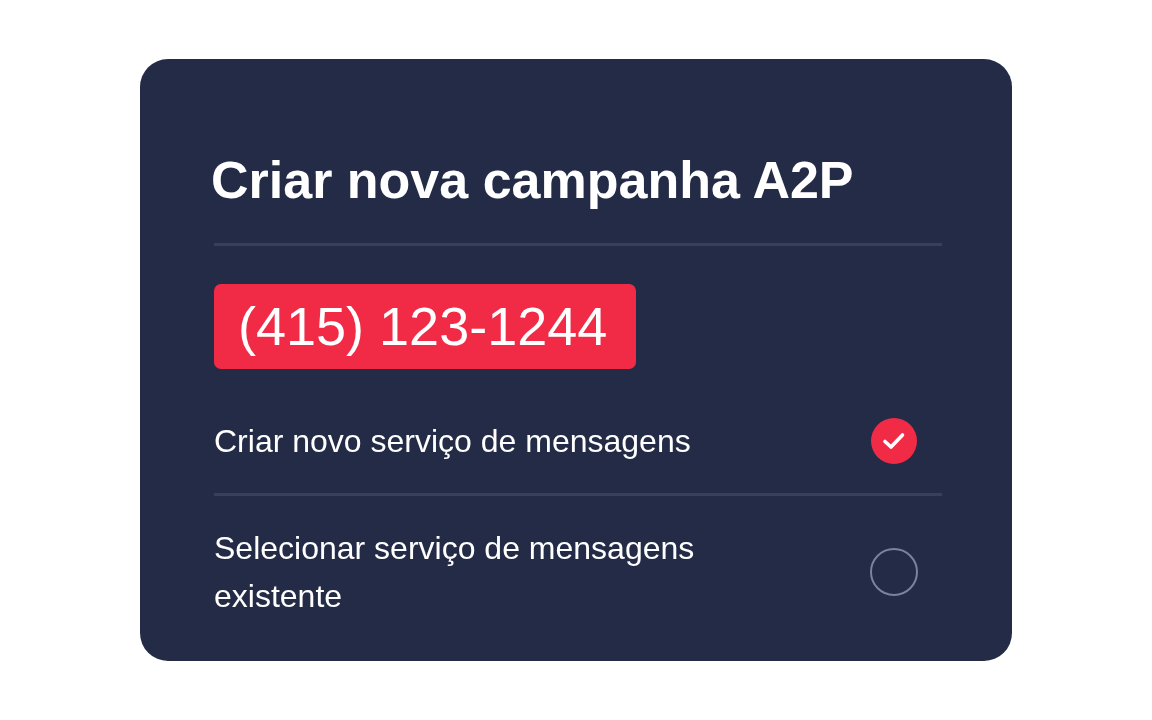 The image size is (1152, 720). Describe the element at coordinates (479, 571) in the screenshot. I see `option-label: Selecionar serviço de mensagens existente` at that location.